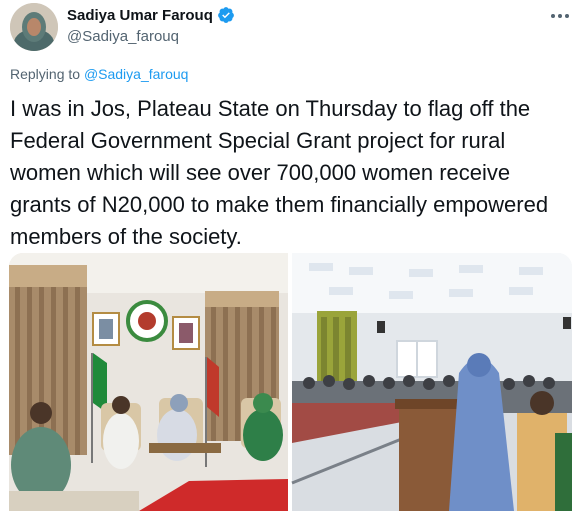 Image resolution: width=581 pixels, height=511 pixels. Describe the element at coordinates (560, 16) in the screenshot. I see `more-options-icon` at that location.